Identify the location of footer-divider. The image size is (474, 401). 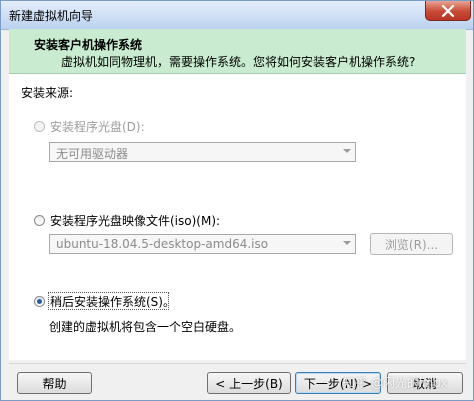
(237, 363).